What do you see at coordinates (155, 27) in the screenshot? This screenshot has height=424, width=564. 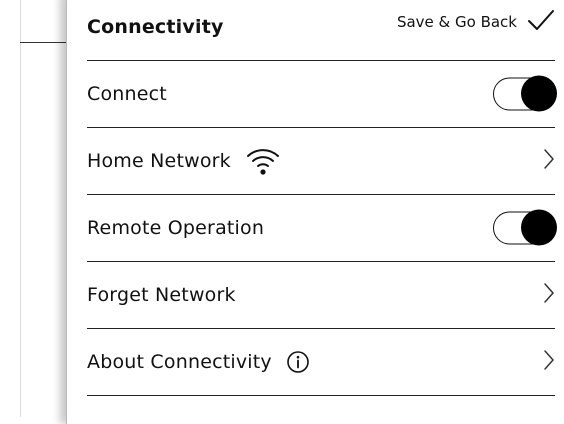 I see `page-title: Connectivity` at bounding box center [155, 27].